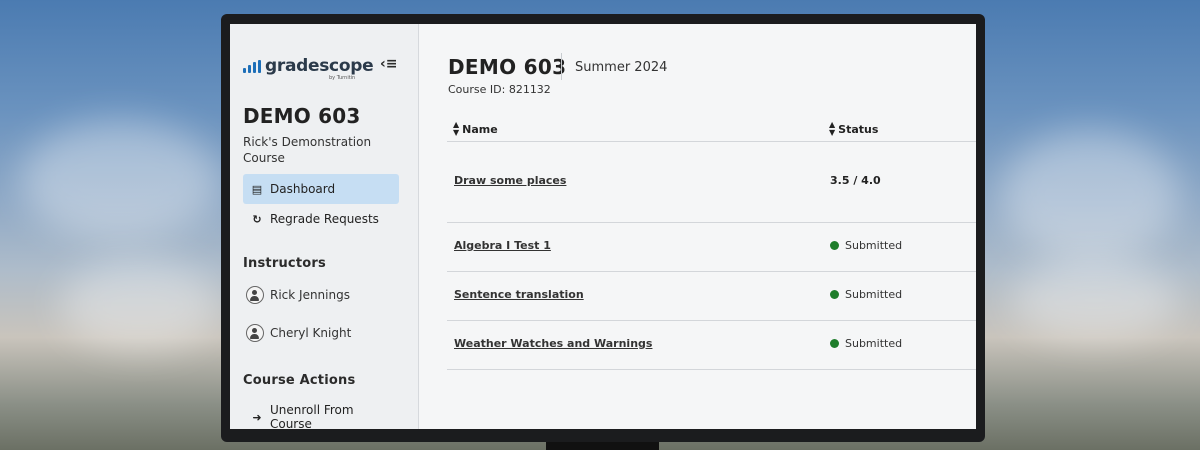 The image size is (1200, 450). Describe the element at coordinates (475, 129) in the screenshot. I see `column-header-name: ▲ ▼ Name` at that location.